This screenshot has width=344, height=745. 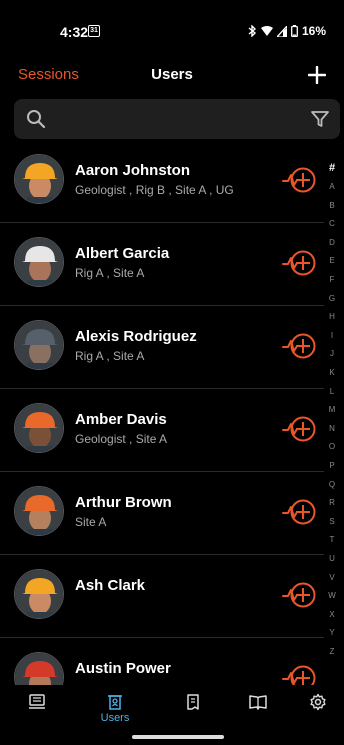 What do you see at coordinates (332, 484) in the screenshot?
I see `alpha-index-letter: Q` at bounding box center [332, 484].